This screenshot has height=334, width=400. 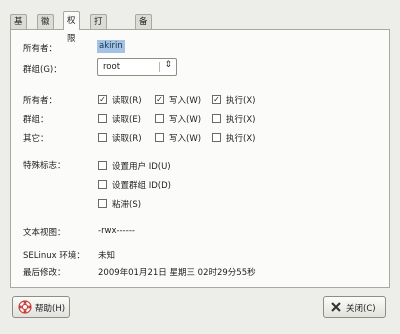 I want to click on text-view-label: 文本视图：, so click(x=44, y=233).